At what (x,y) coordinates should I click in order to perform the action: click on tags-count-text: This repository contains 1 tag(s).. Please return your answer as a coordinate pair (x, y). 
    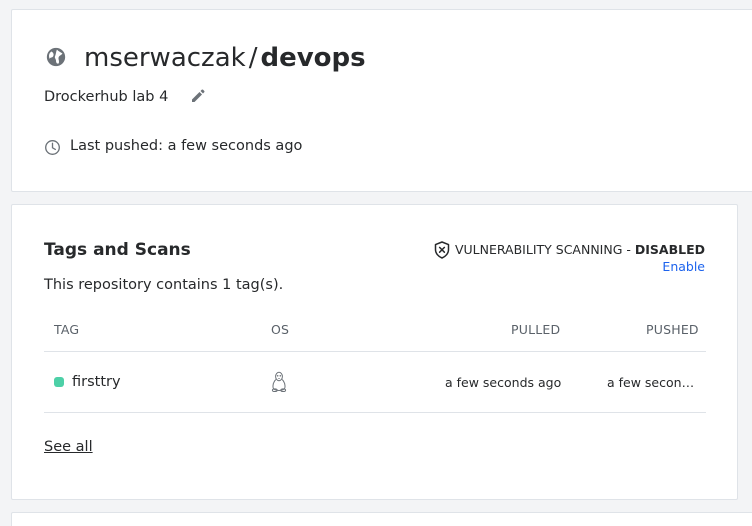
    Looking at the image, I should click on (164, 285).